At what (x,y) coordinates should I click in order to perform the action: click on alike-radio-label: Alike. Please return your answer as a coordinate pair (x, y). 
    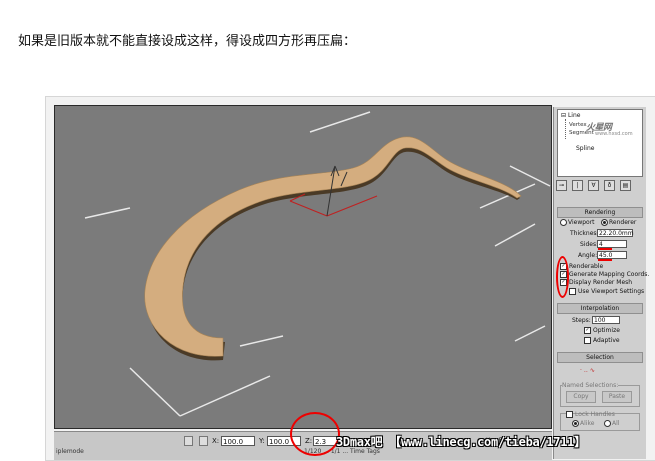
    Looking at the image, I should click on (587, 423).